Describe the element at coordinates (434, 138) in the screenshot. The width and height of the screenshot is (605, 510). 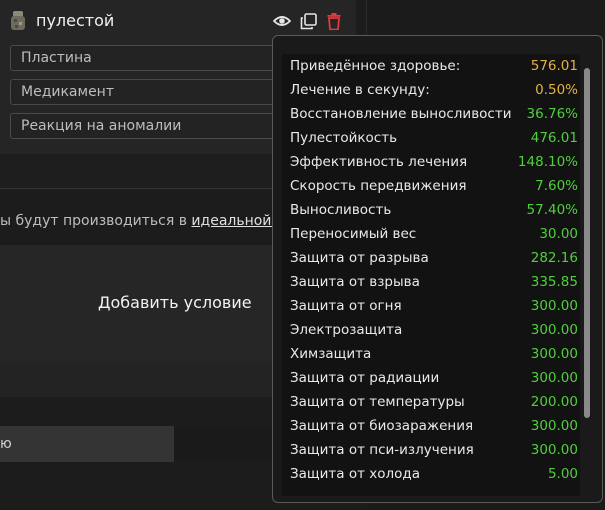
I see `stat-row: Пулестойкость 476.01` at that location.